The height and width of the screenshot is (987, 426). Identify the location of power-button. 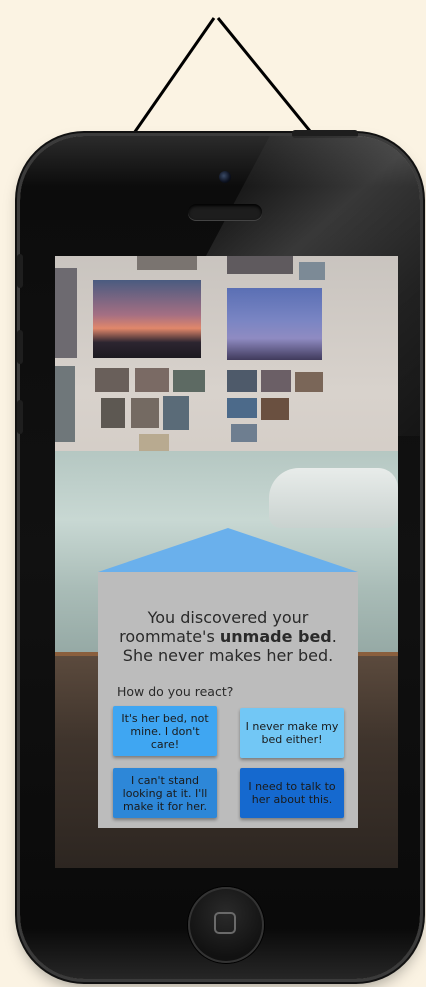
(325, 134).